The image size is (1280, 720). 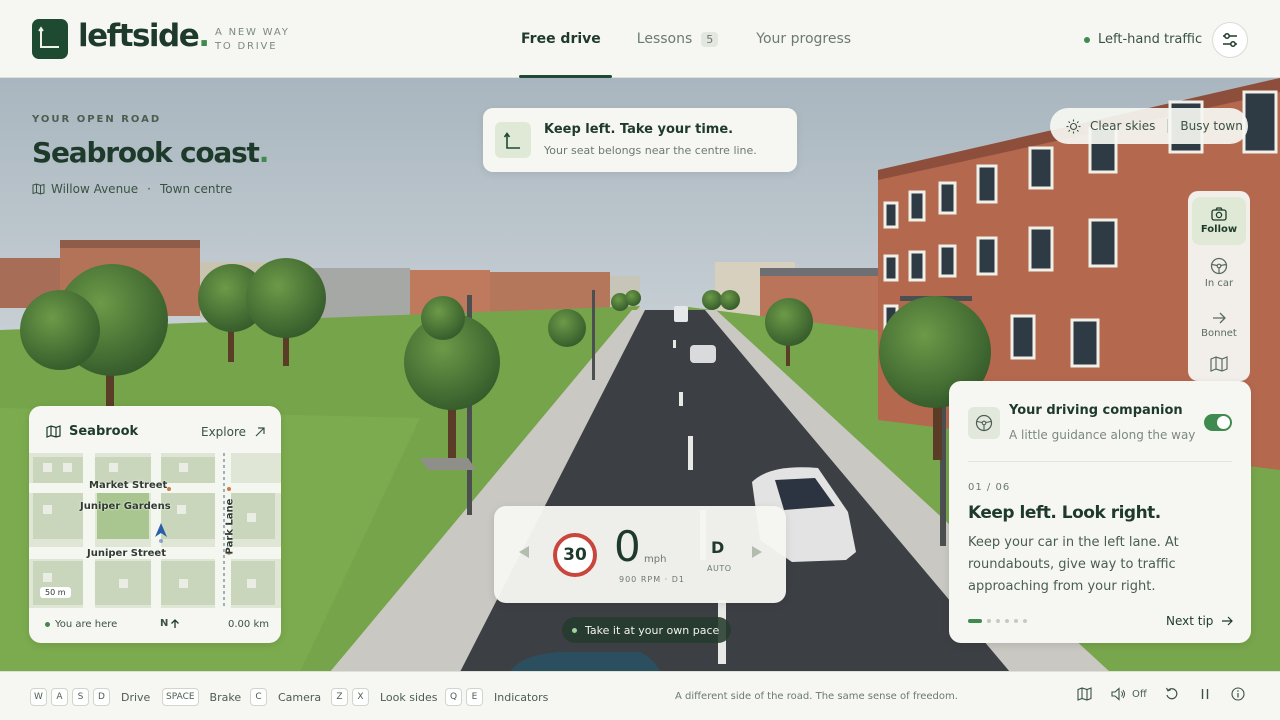 What do you see at coordinates (1087, 39) in the screenshot?
I see `status-dot-icon` at bounding box center [1087, 39].